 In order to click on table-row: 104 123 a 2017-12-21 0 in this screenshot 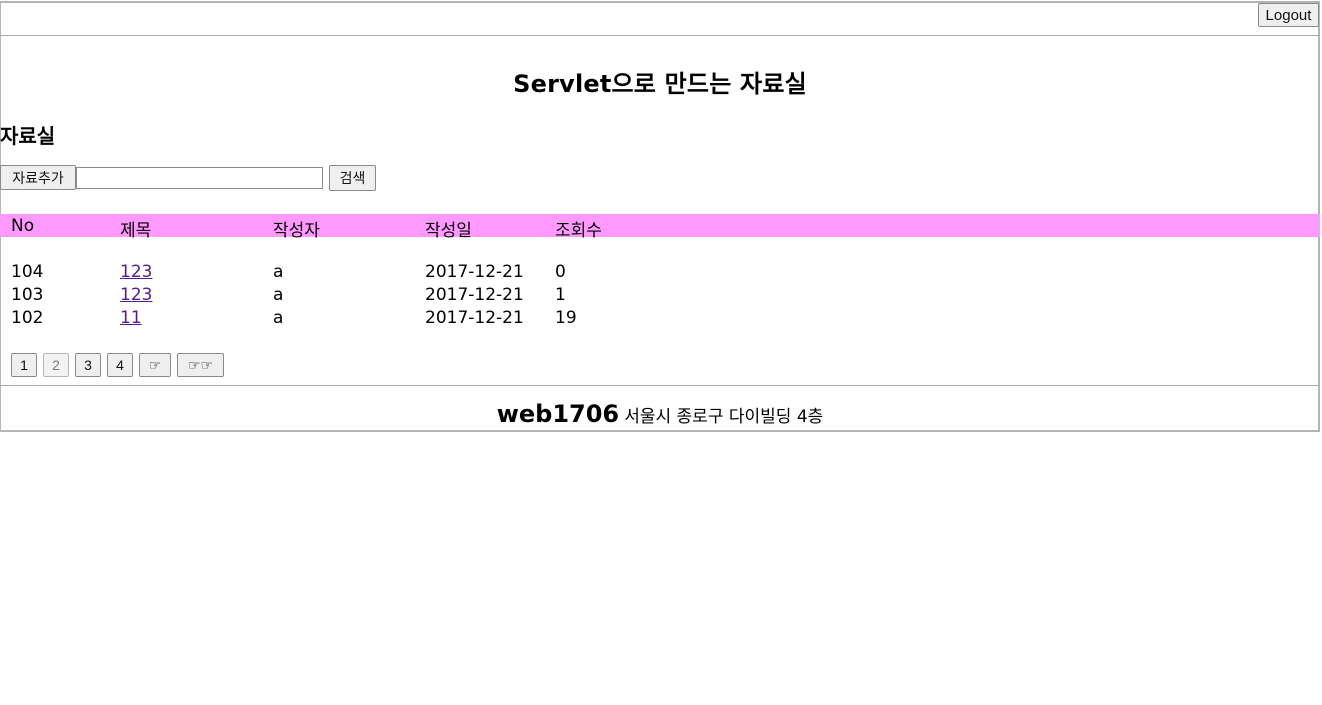, I will do `click(660, 273)`.